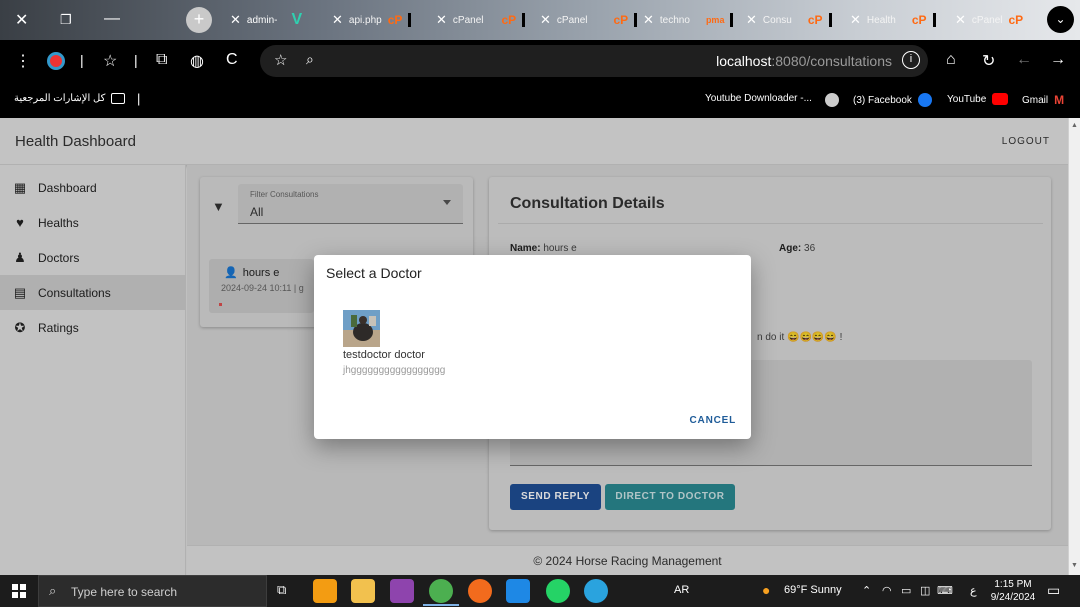 The image size is (1080, 607). I want to click on more-menu-icon: ⋮, so click(23, 61).